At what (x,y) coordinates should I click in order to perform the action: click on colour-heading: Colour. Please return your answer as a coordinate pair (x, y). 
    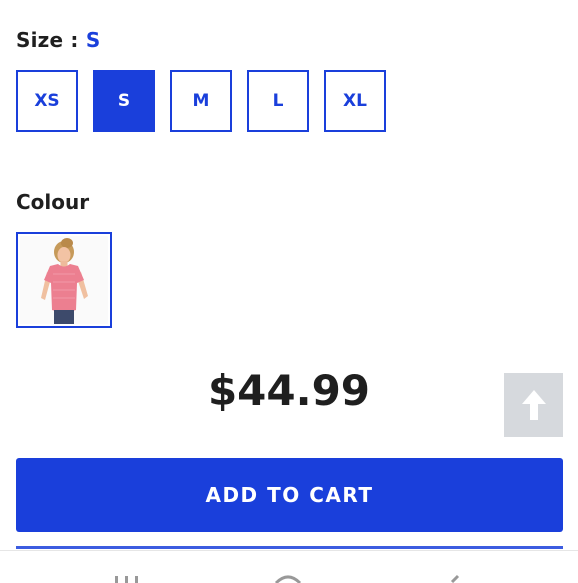
    Looking at the image, I should click on (53, 202).